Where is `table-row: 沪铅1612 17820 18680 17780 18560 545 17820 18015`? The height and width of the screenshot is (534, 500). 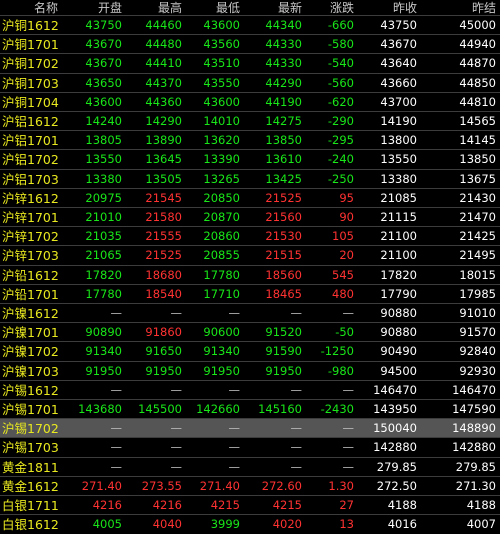 table-row: 沪铅1612 17820 18680 17780 18560 545 17820 18015 is located at coordinates (250, 275).